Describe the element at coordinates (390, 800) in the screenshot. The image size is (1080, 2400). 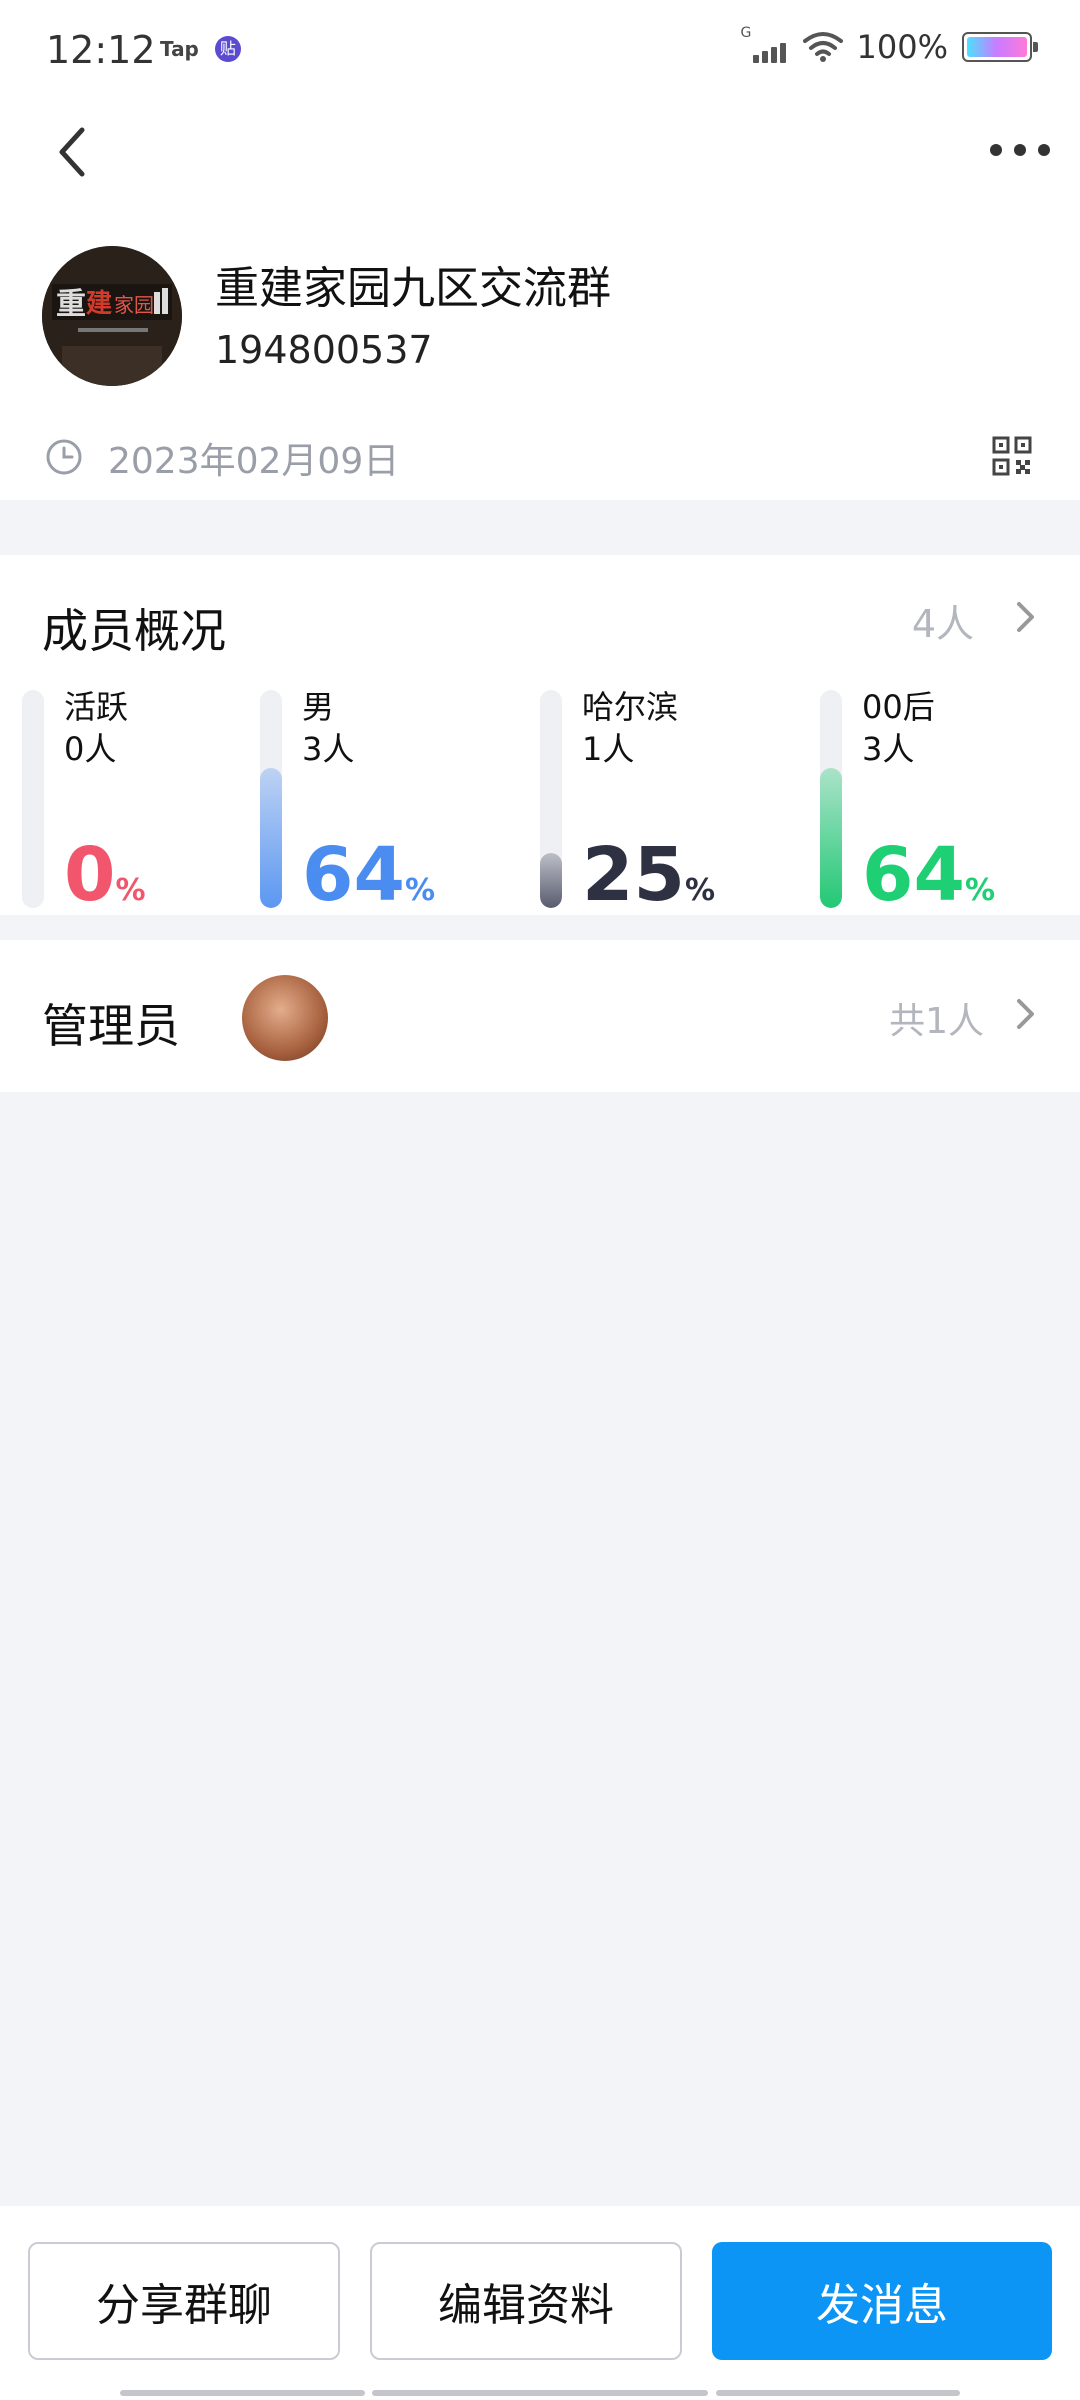
I see `stat-male: 男 3人 64%` at that location.